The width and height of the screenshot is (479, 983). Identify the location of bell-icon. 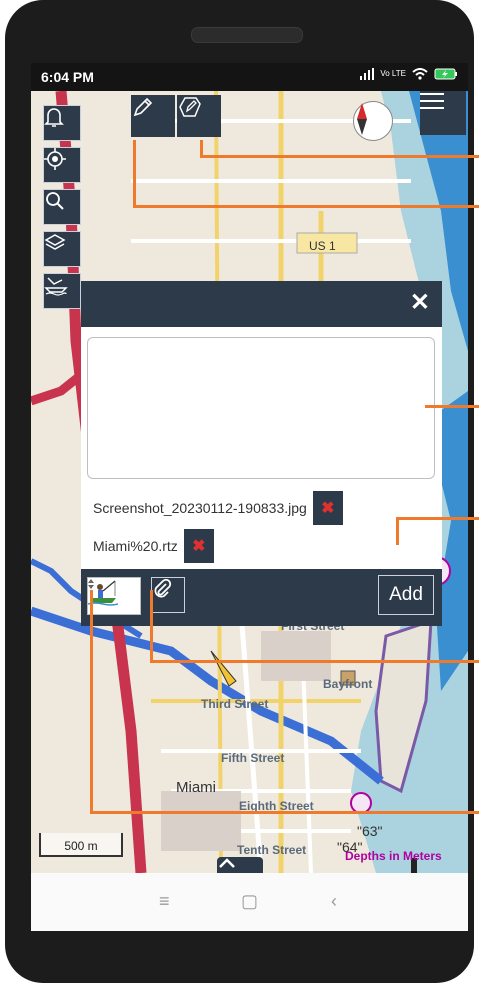
(54, 117).